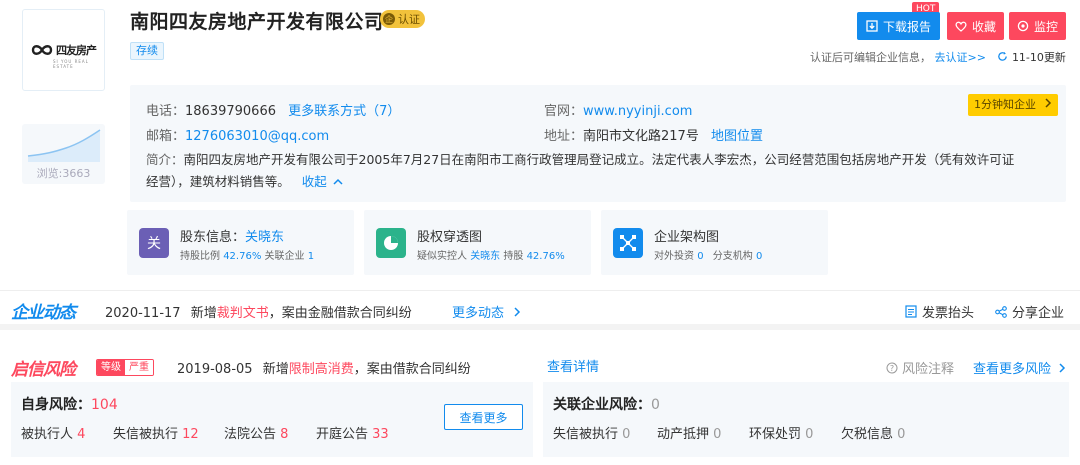 This screenshot has width=1080, height=465. I want to click on risk-level-label: 等级, so click(111, 367).